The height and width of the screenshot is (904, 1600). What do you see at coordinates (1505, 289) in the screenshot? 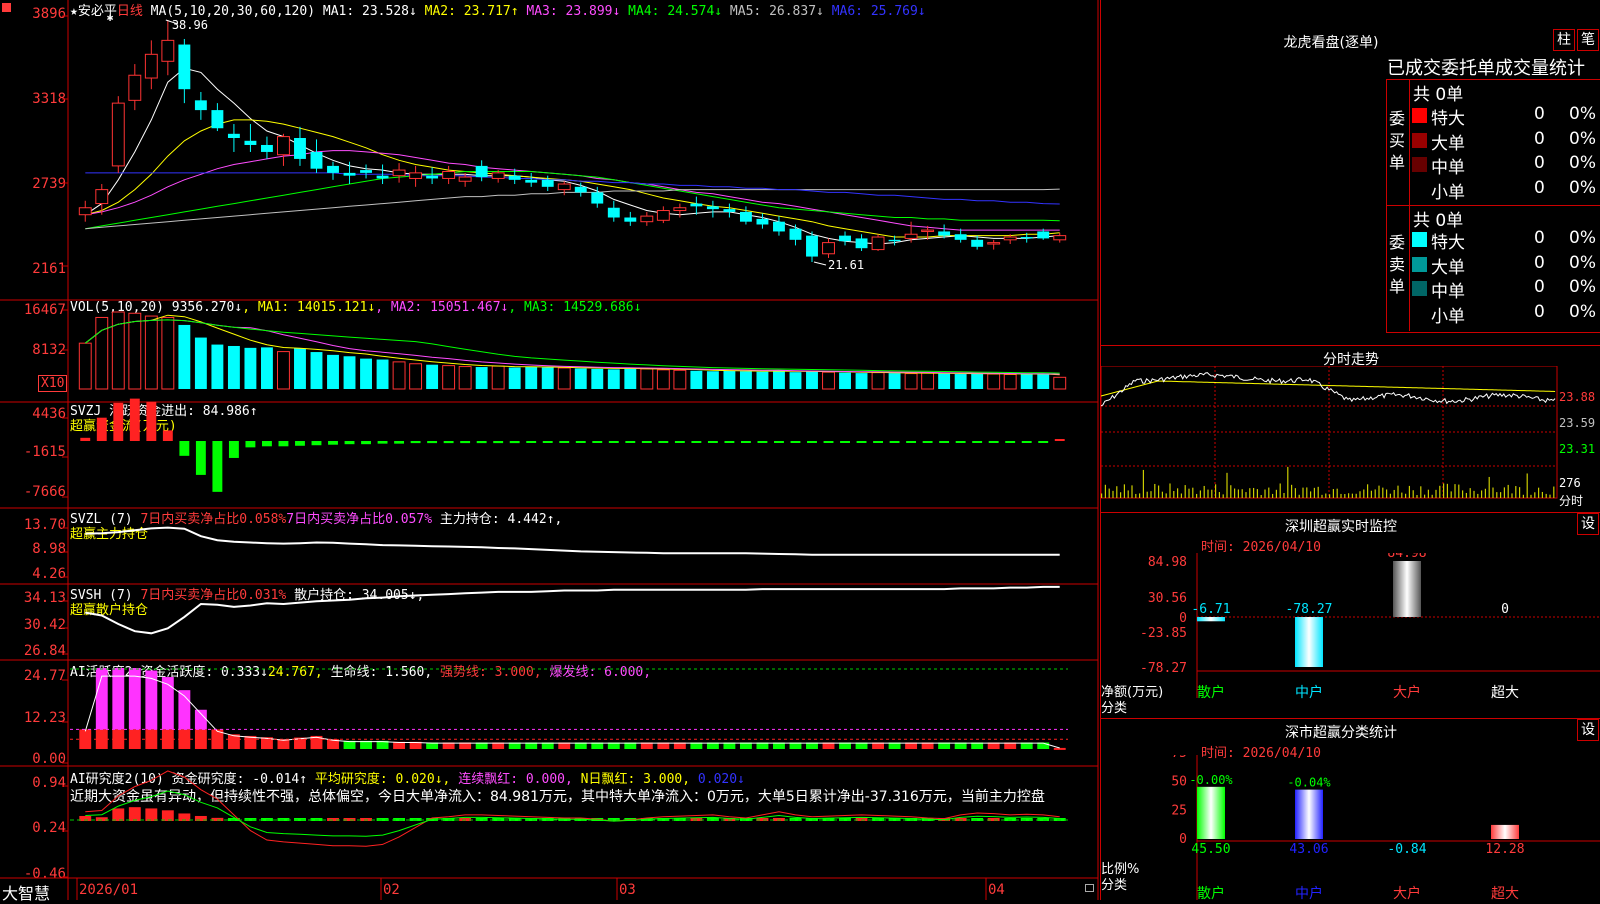
I see `sell-row: 中单 0 0%` at bounding box center [1505, 289].